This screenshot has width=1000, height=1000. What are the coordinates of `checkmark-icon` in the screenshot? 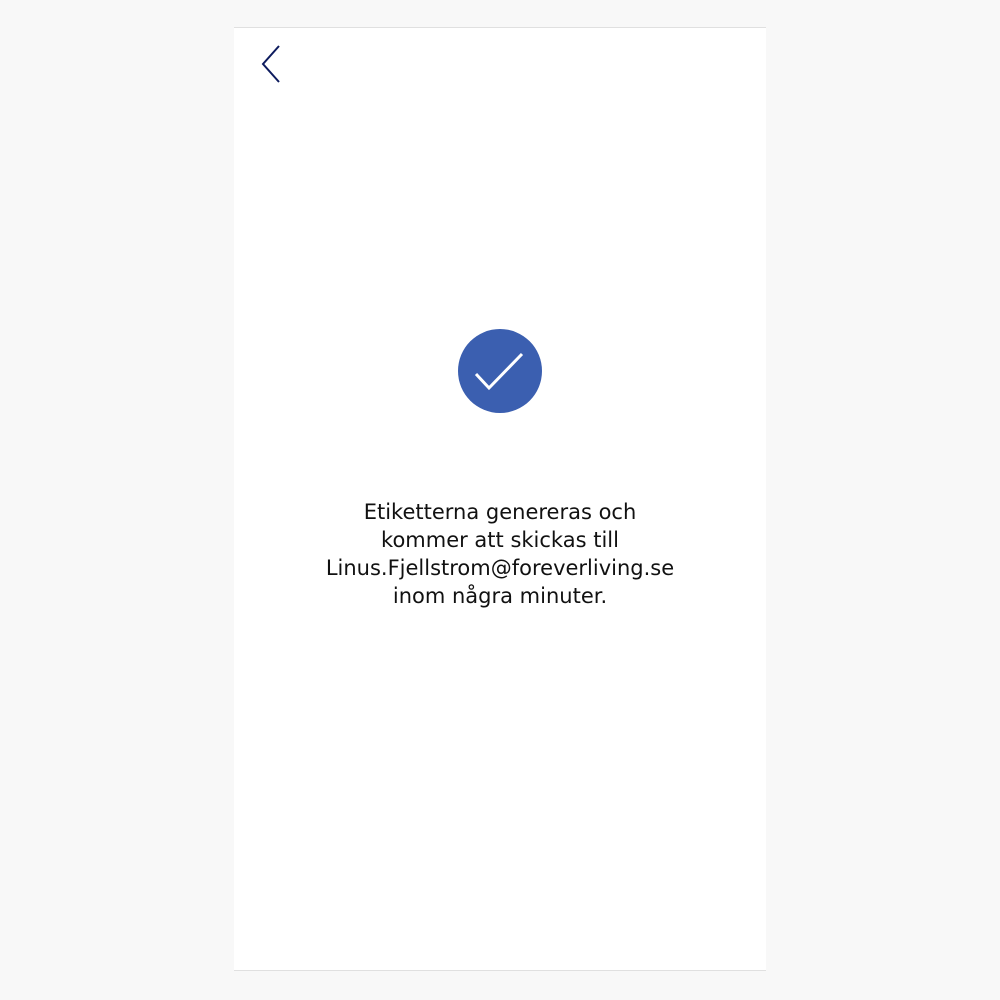 It's located at (499, 371).